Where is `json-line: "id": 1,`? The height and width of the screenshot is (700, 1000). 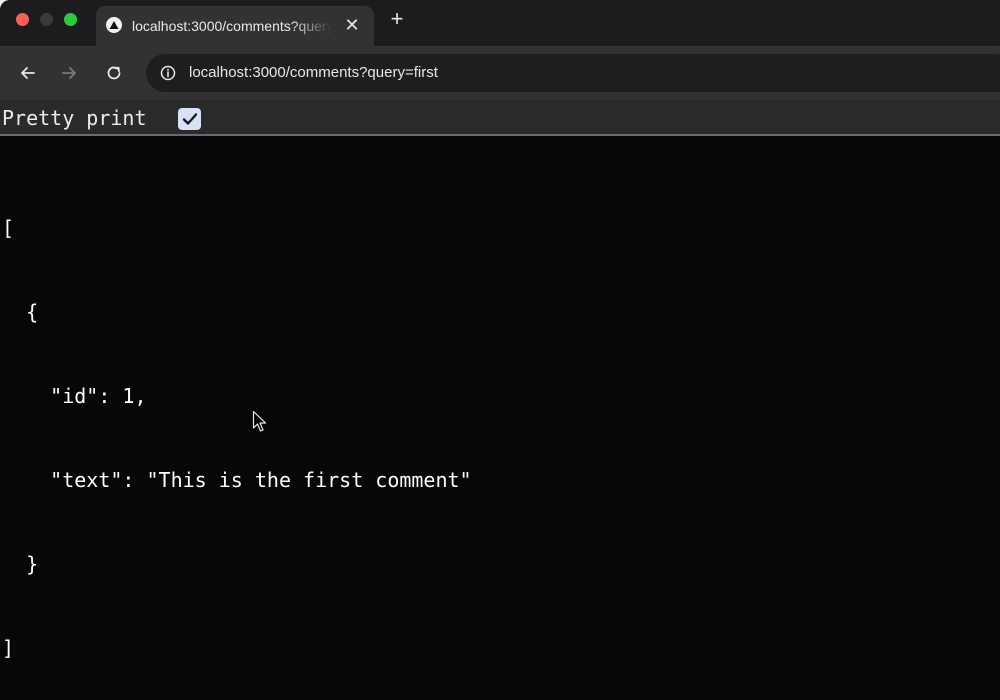
json-line: "id": 1, is located at coordinates (74, 396).